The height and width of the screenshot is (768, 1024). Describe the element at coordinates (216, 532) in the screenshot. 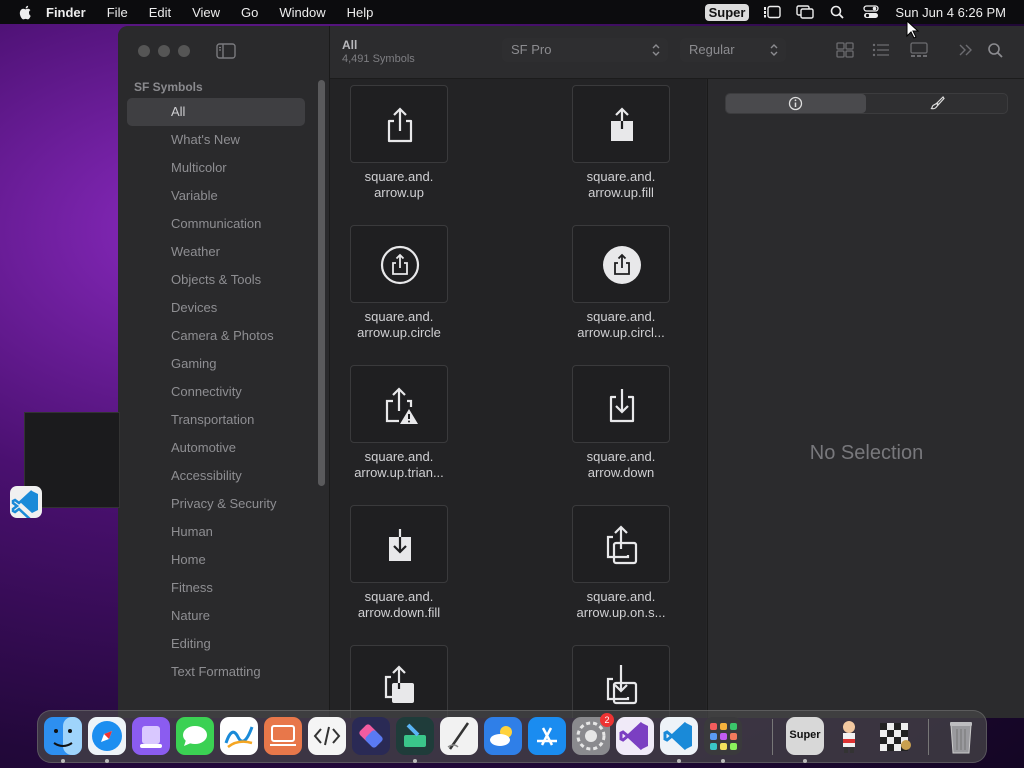

I see `sidebar-item-human: Human` at that location.